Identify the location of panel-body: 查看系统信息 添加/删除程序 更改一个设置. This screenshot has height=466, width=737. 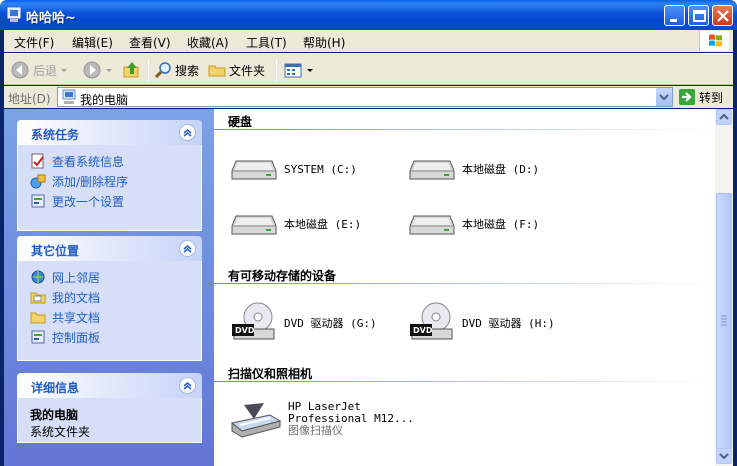
(109, 188).